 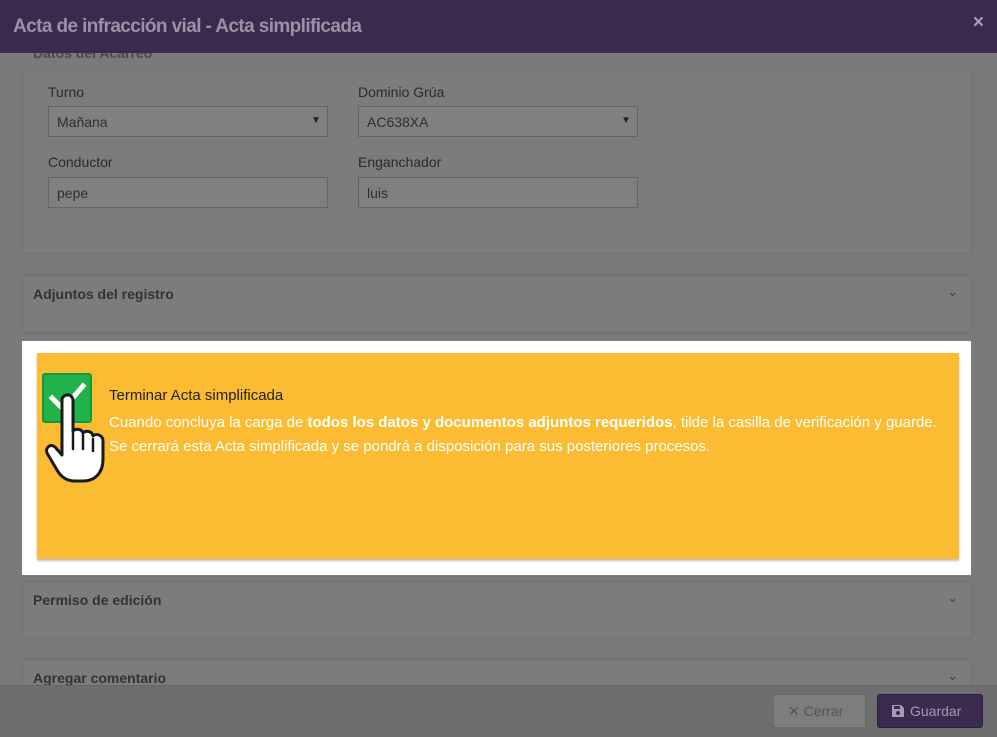 What do you see at coordinates (498, 711) in the screenshot?
I see `modal-footer: ✕ Cerrar Guardar` at bounding box center [498, 711].